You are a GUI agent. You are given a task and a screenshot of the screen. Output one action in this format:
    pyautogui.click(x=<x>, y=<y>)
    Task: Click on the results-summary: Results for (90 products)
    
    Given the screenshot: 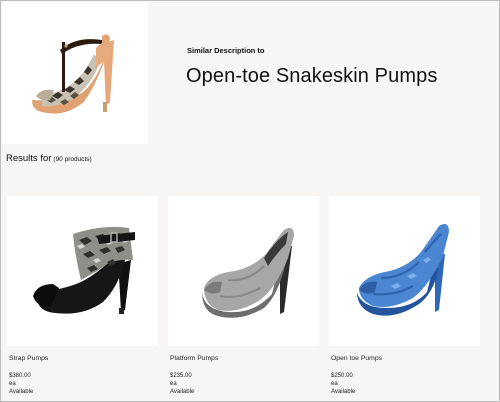 What is the action you would take?
    pyautogui.click(x=49, y=158)
    